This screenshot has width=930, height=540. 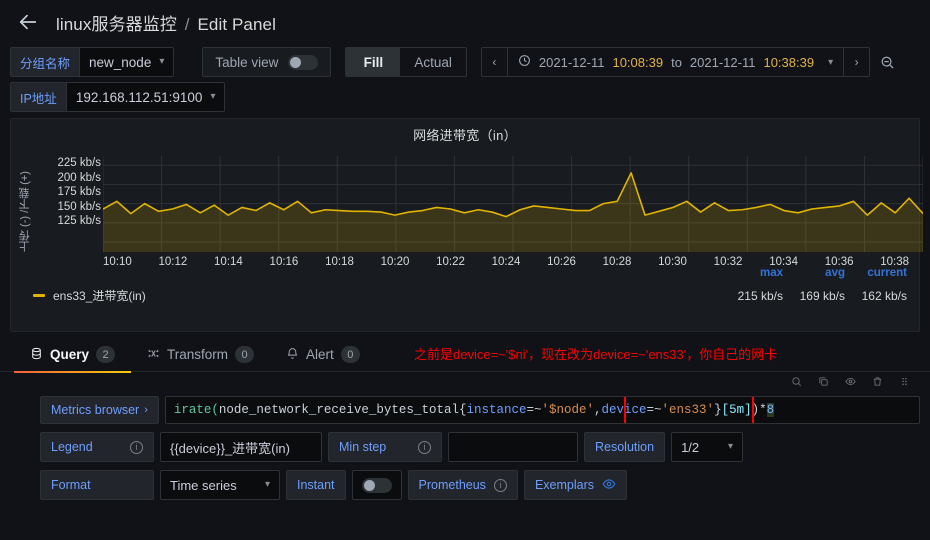 I want to click on expr-close-brace: }, so click(x=718, y=410).